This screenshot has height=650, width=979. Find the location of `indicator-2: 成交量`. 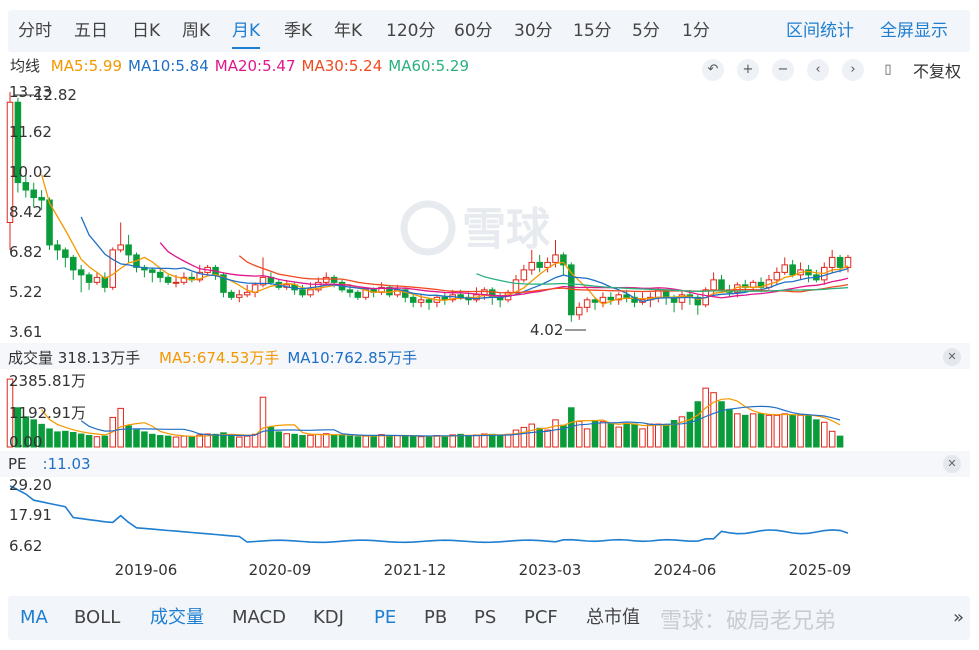

indicator-2: 成交量 is located at coordinates (177, 618).